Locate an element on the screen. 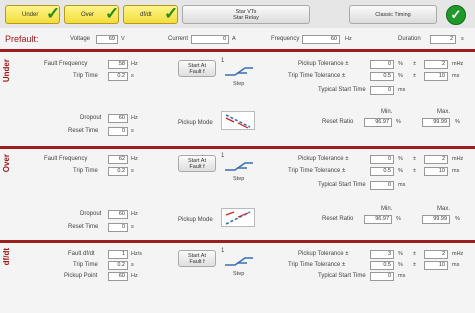  frequency-input: 60 is located at coordinates (321, 39).